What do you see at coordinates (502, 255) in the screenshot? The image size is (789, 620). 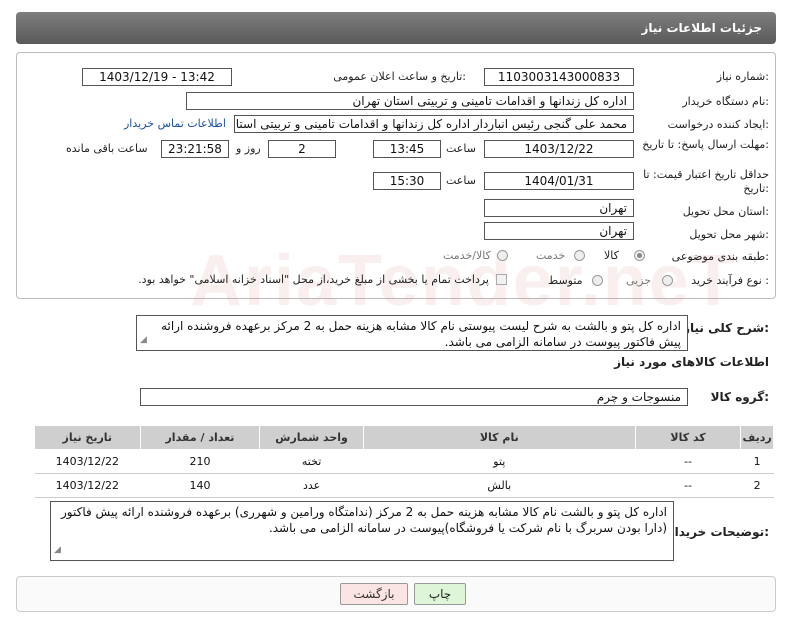 I see `category-radio-both` at bounding box center [502, 255].